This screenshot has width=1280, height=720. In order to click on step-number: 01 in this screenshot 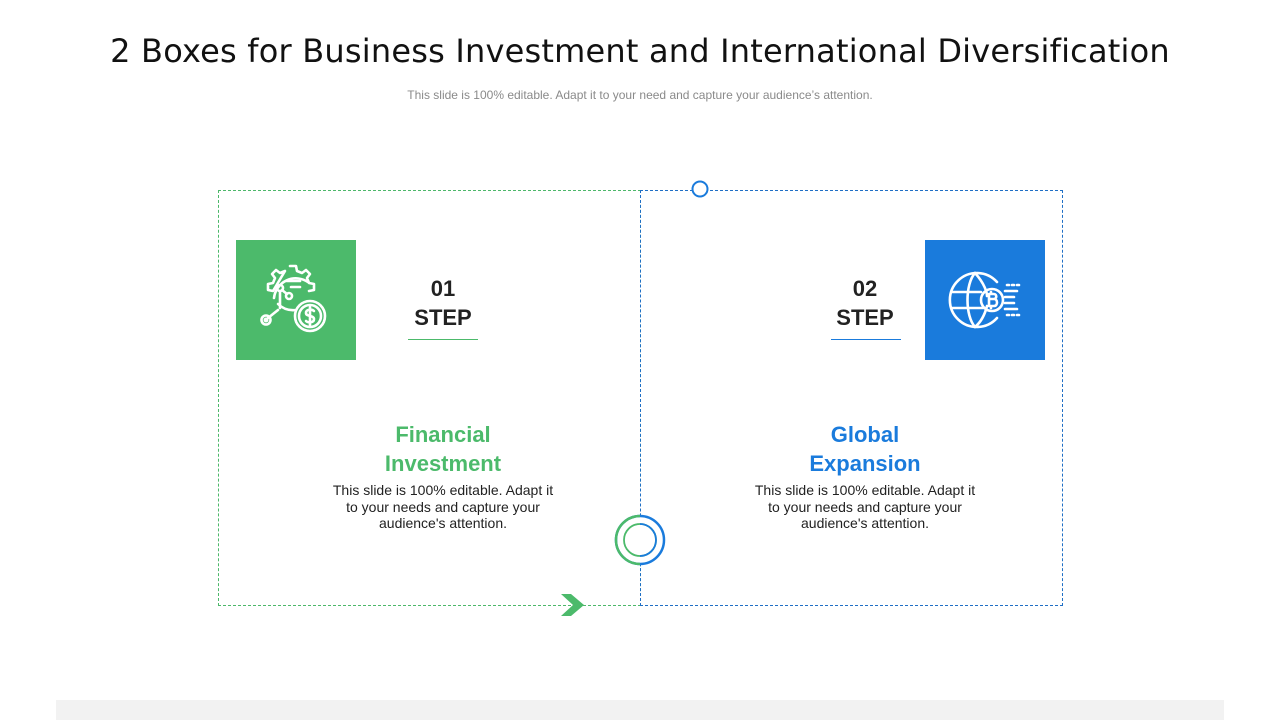, I will do `click(443, 288)`.